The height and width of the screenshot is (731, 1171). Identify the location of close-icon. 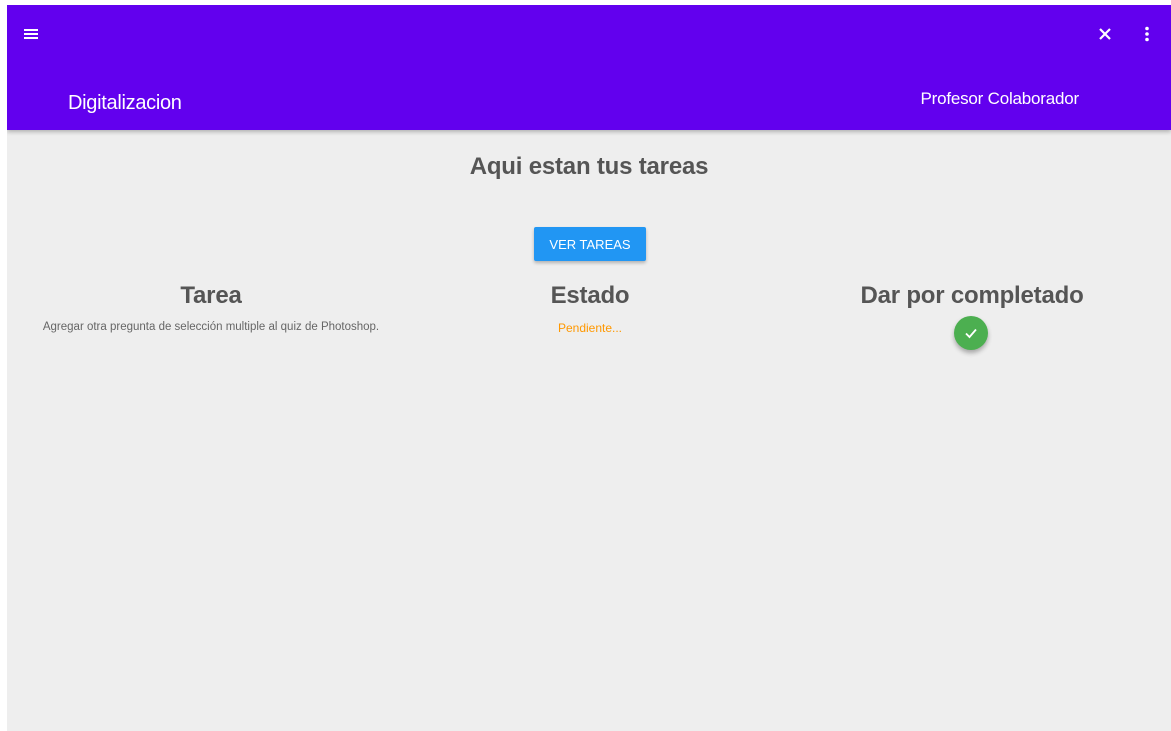
(1105, 34).